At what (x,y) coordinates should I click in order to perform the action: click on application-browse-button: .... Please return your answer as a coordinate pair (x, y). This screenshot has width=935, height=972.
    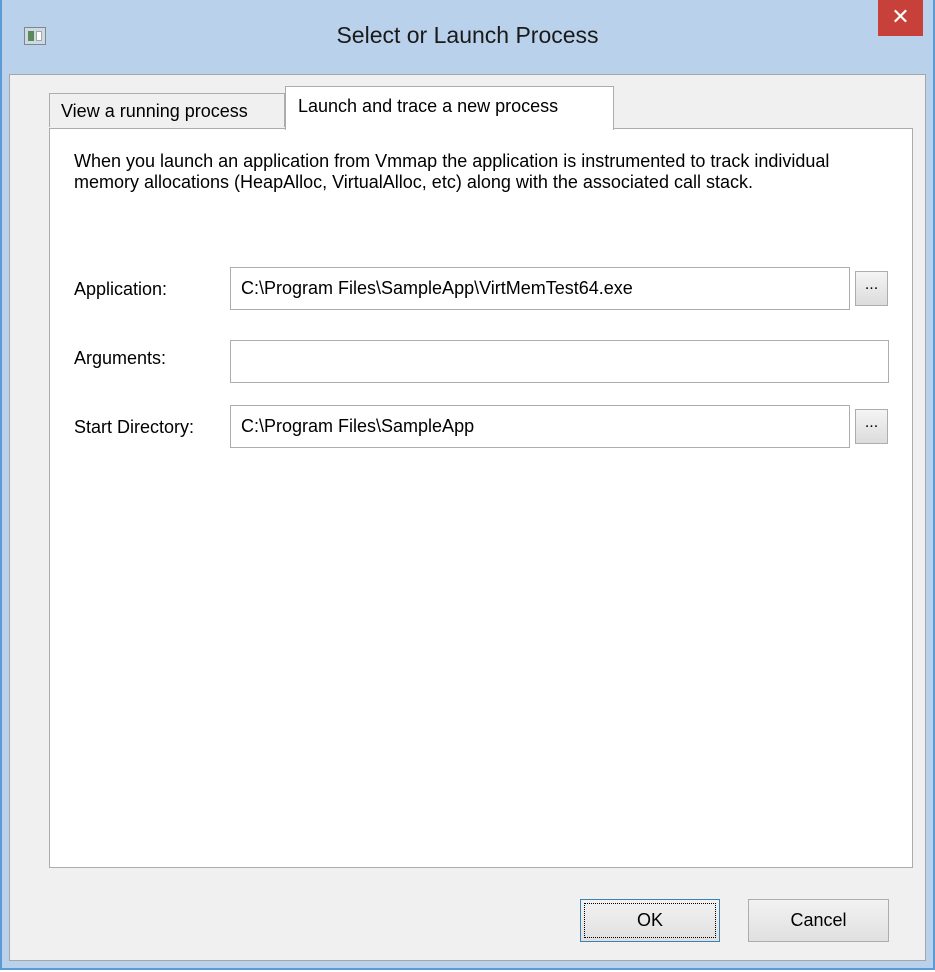
    Looking at the image, I should click on (871, 288).